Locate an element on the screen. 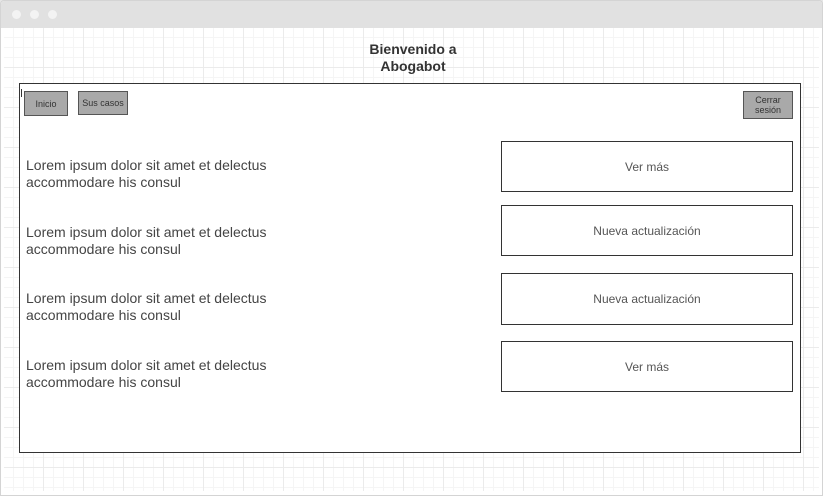 Image resolution: width=823 pixels, height=496 pixels. logout-button: Cerrar sesión is located at coordinates (768, 105).